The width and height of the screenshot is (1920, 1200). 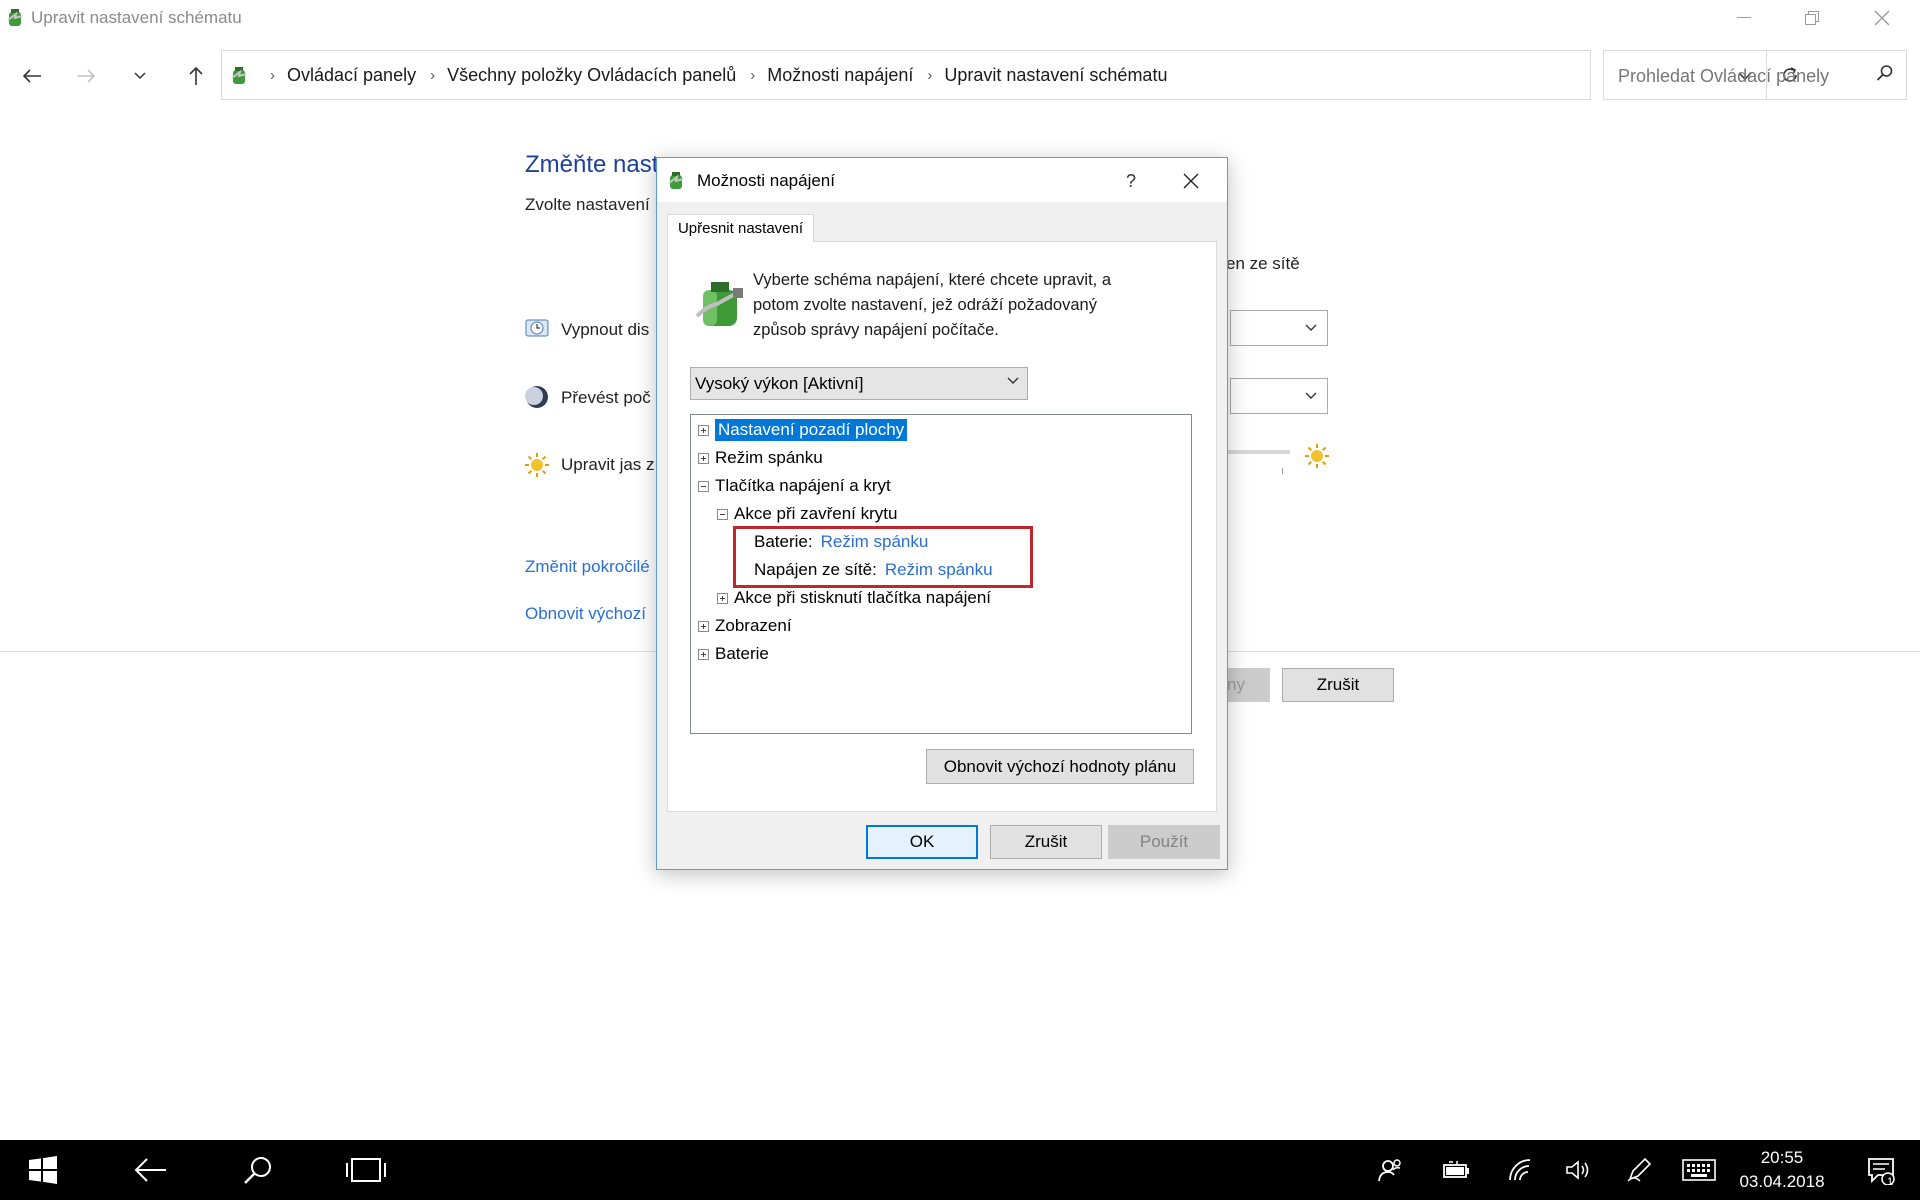 What do you see at coordinates (1259, 452) in the screenshot?
I see `brightness-slider-track` at bounding box center [1259, 452].